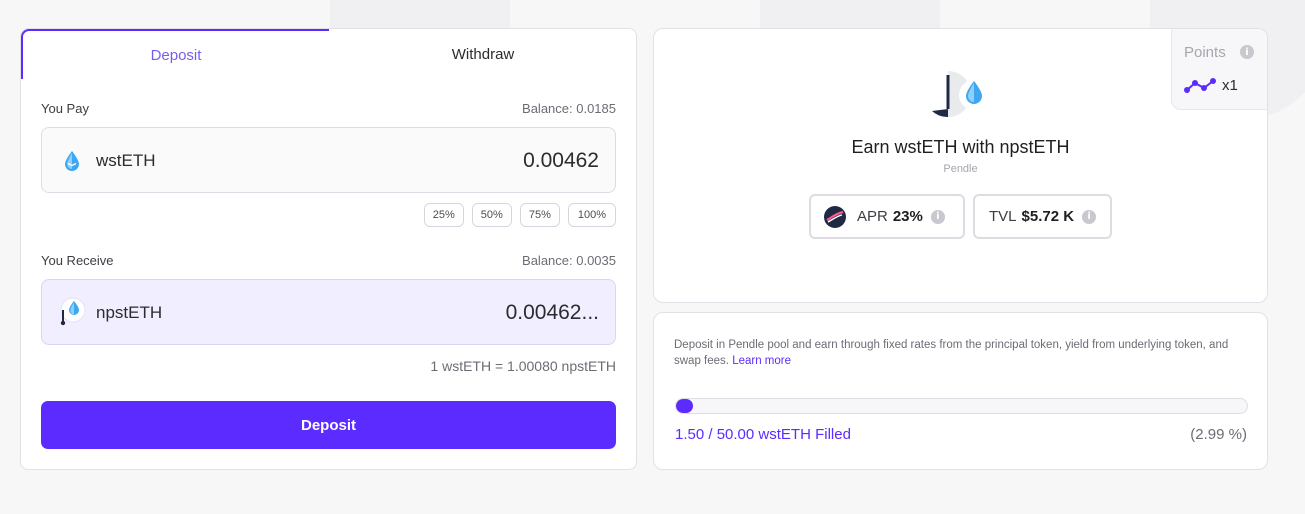 Image resolution: width=1305 pixels, height=514 pixels. Describe the element at coordinates (960, 169) in the screenshot. I see `pool-protocol: Pendle` at that location.